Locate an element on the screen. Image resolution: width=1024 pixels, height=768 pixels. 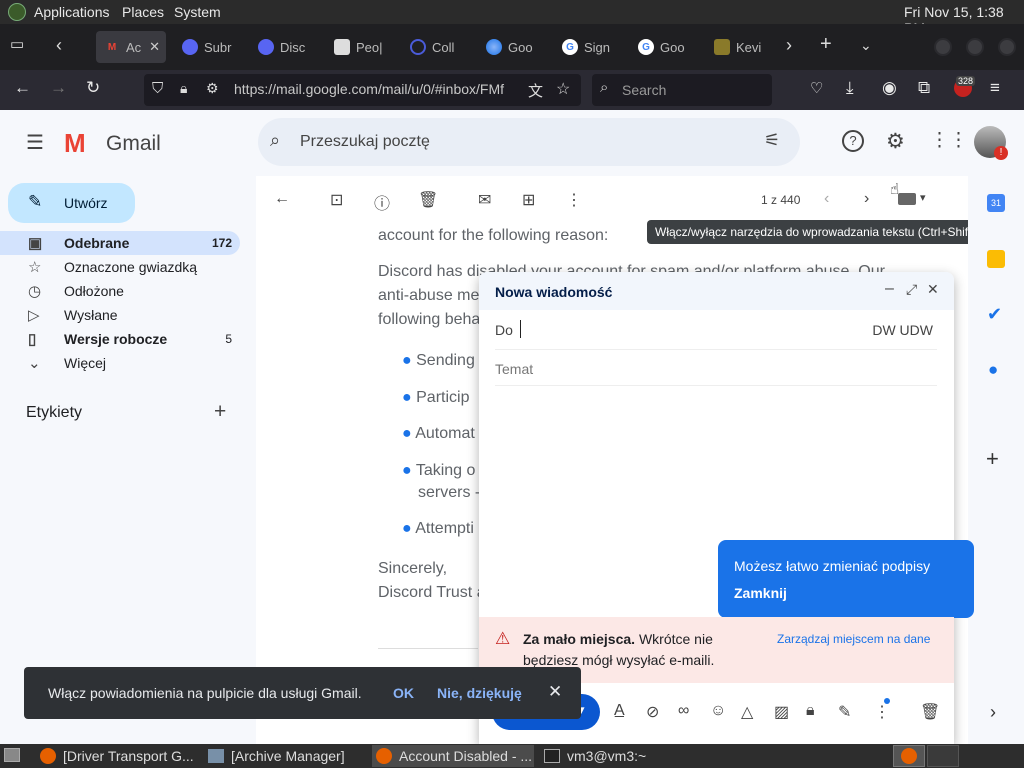
tab-google-1: Goo is located at coordinates (513, 47).